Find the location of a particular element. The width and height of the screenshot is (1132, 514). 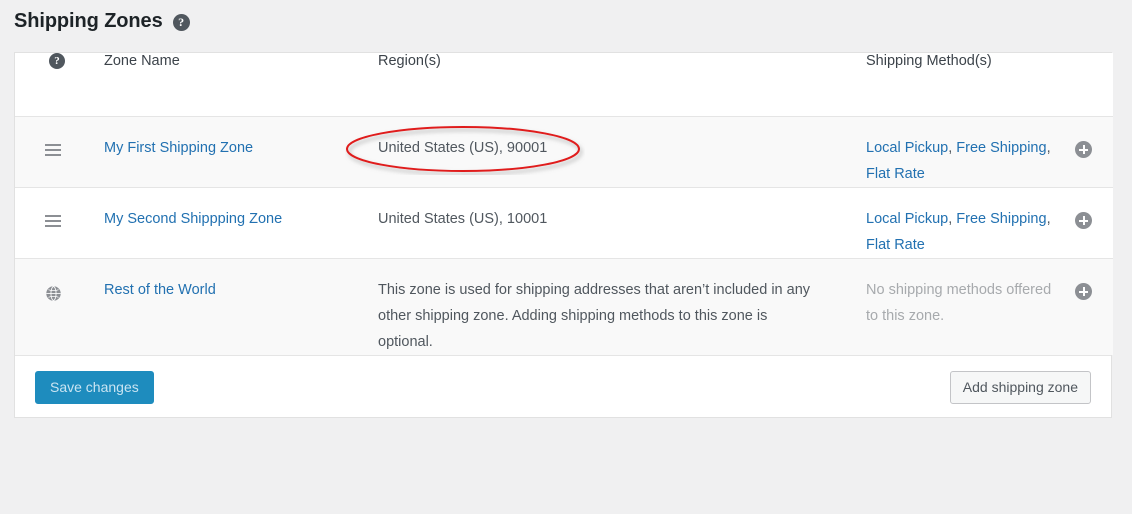

table-header-row: ? Zone Name Region(s) Shipping Method(s) is located at coordinates (564, 84).